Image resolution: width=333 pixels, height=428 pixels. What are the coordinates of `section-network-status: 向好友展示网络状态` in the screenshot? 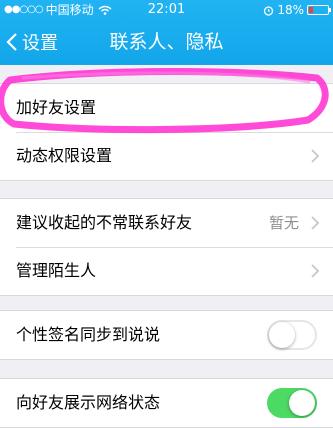 It's located at (166, 403).